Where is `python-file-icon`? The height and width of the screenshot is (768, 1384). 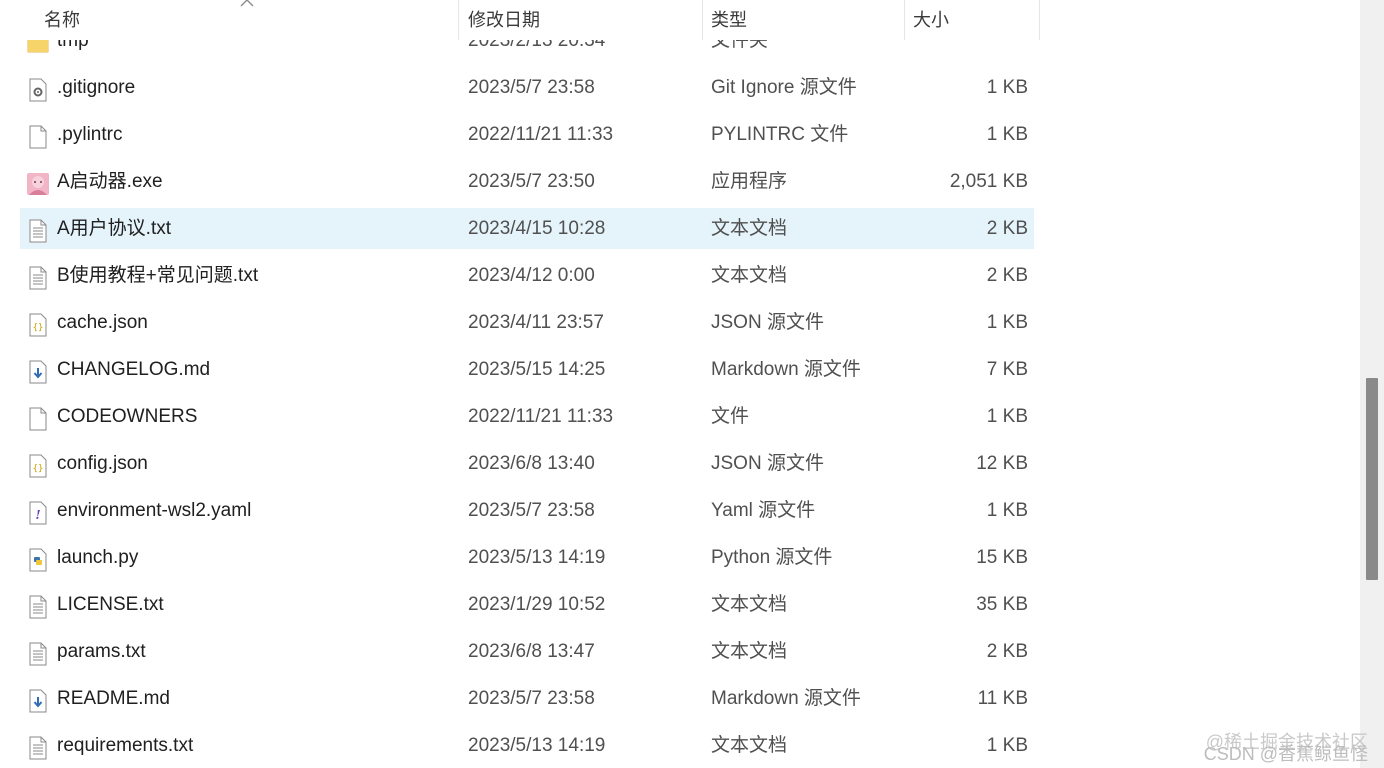
python-file-icon is located at coordinates (38, 559).